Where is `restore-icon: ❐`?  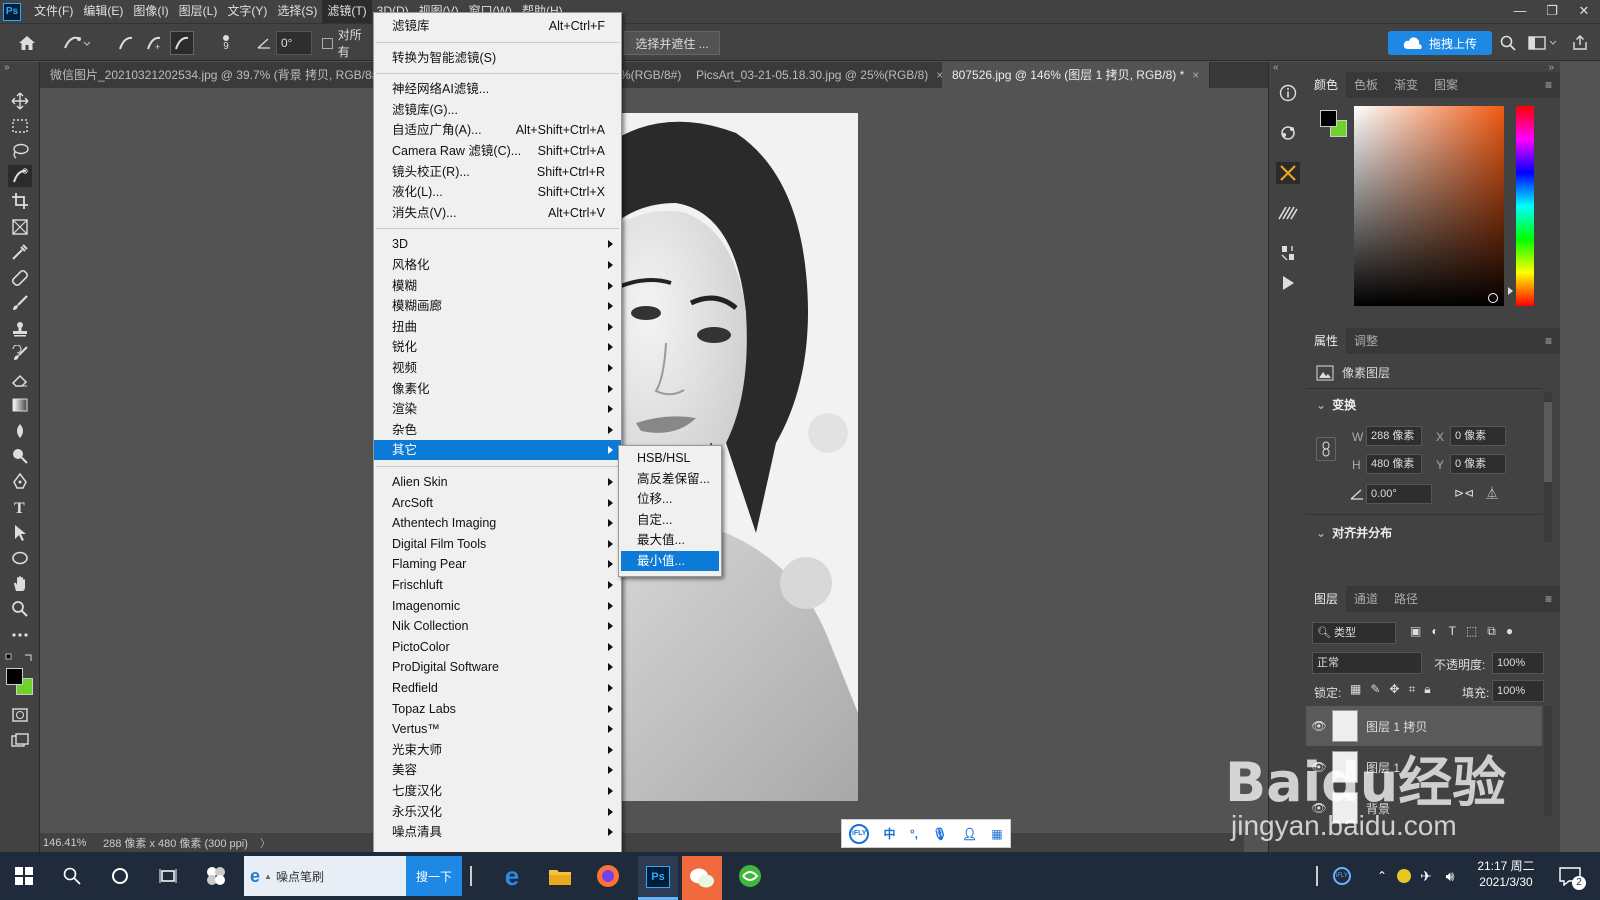 restore-icon: ❐ is located at coordinates (1552, 11).